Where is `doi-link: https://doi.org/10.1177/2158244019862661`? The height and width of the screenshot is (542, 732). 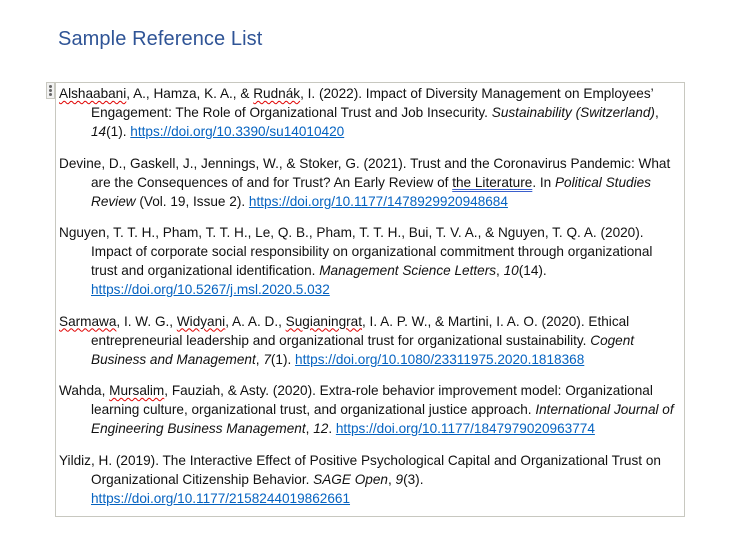
doi-link: https://doi.org/10.1177/2158244019862661 is located at coordinates (220, 498).